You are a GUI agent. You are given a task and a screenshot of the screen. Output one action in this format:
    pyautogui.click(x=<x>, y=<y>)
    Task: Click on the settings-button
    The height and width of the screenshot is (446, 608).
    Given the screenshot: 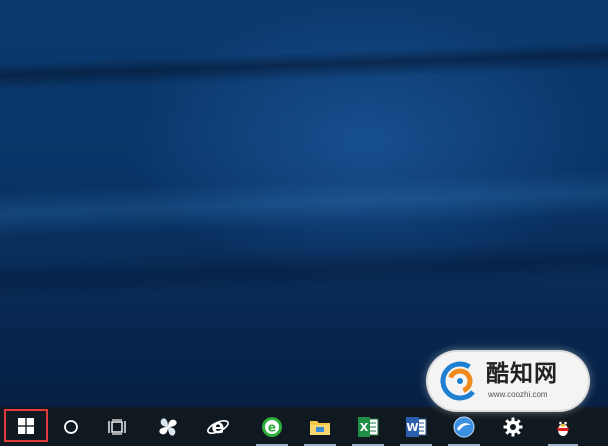 What is the action you would take?
    pyautogui.click(x=513, y=426)
    